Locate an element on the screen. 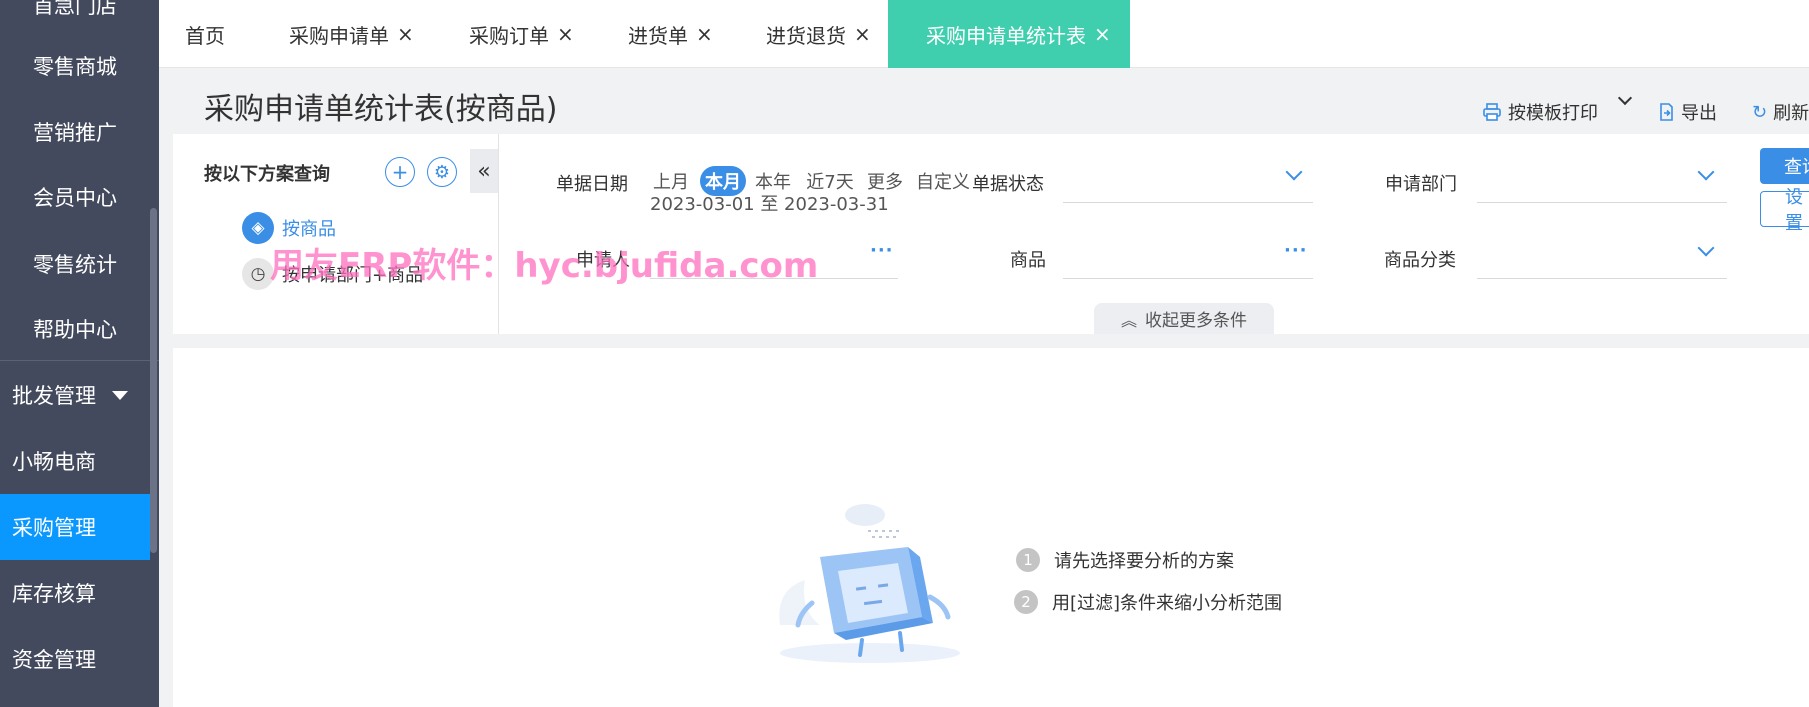 This screenshot has height=707, width=1809. product-label: 商品 is located at coordinates (1028, 260).